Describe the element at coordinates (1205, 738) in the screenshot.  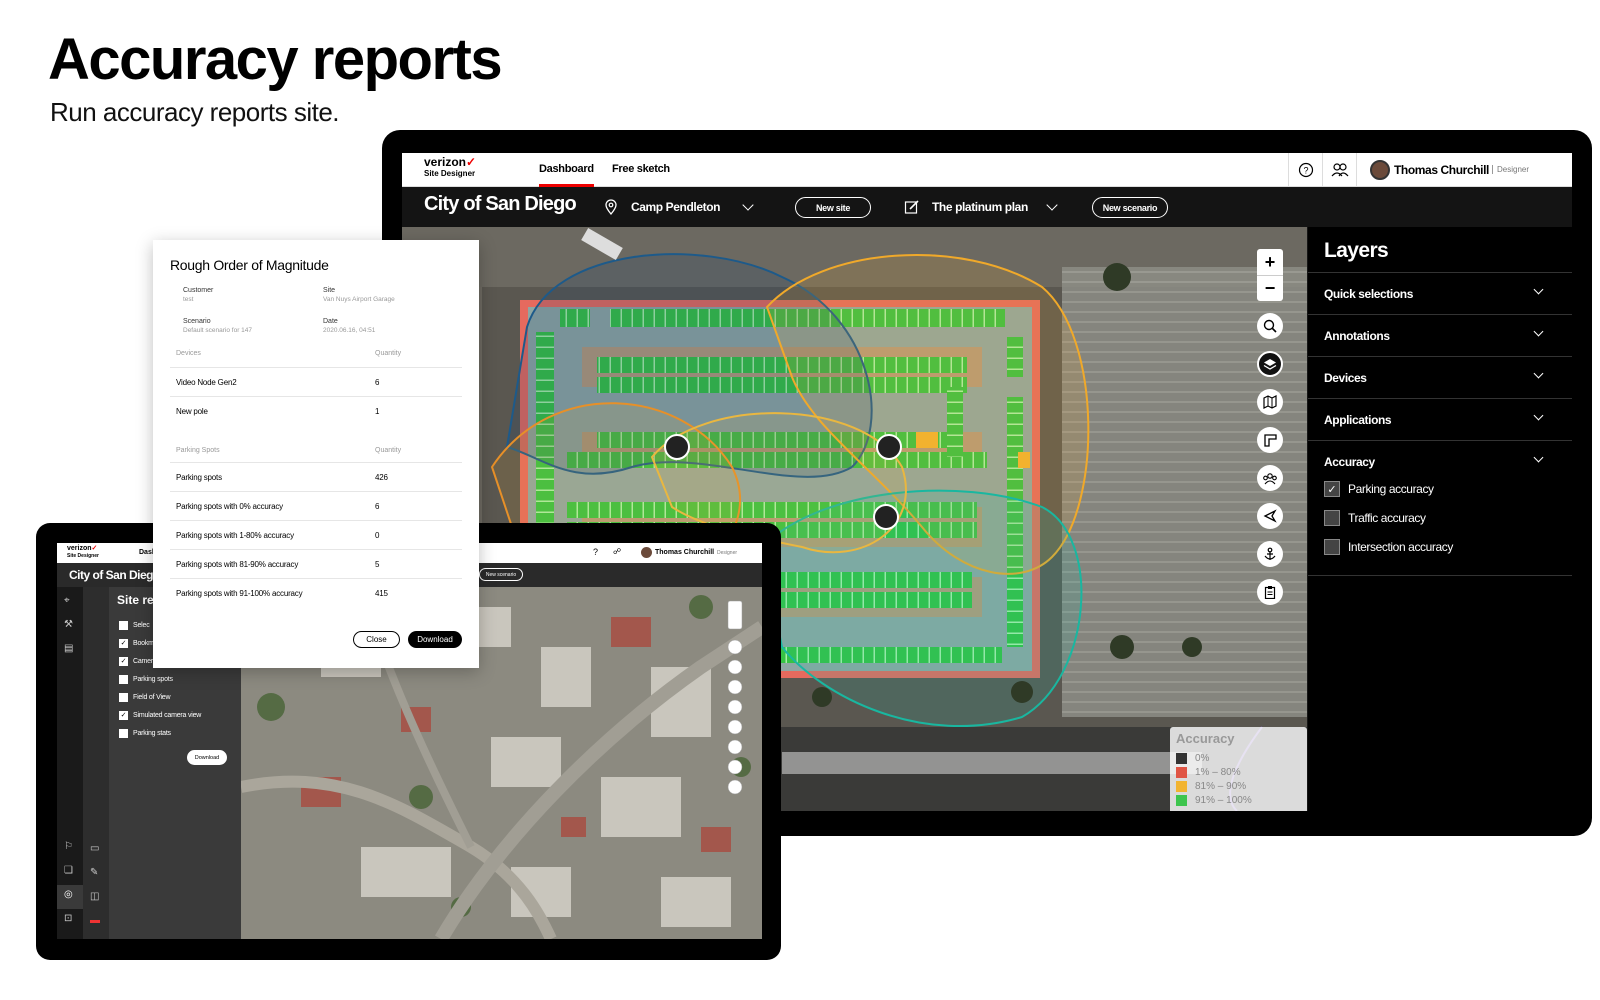
I see `legend-title: Accuracy` at that location.